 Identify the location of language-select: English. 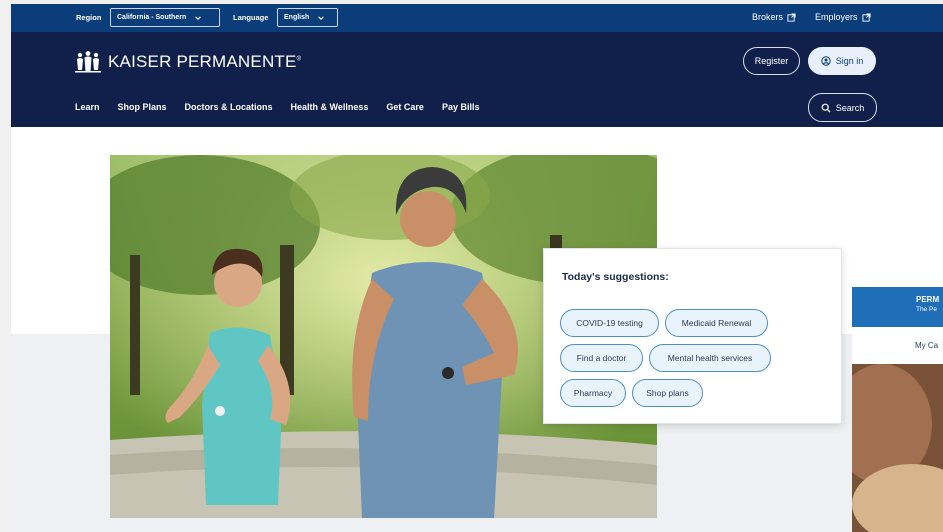
(307, 17).